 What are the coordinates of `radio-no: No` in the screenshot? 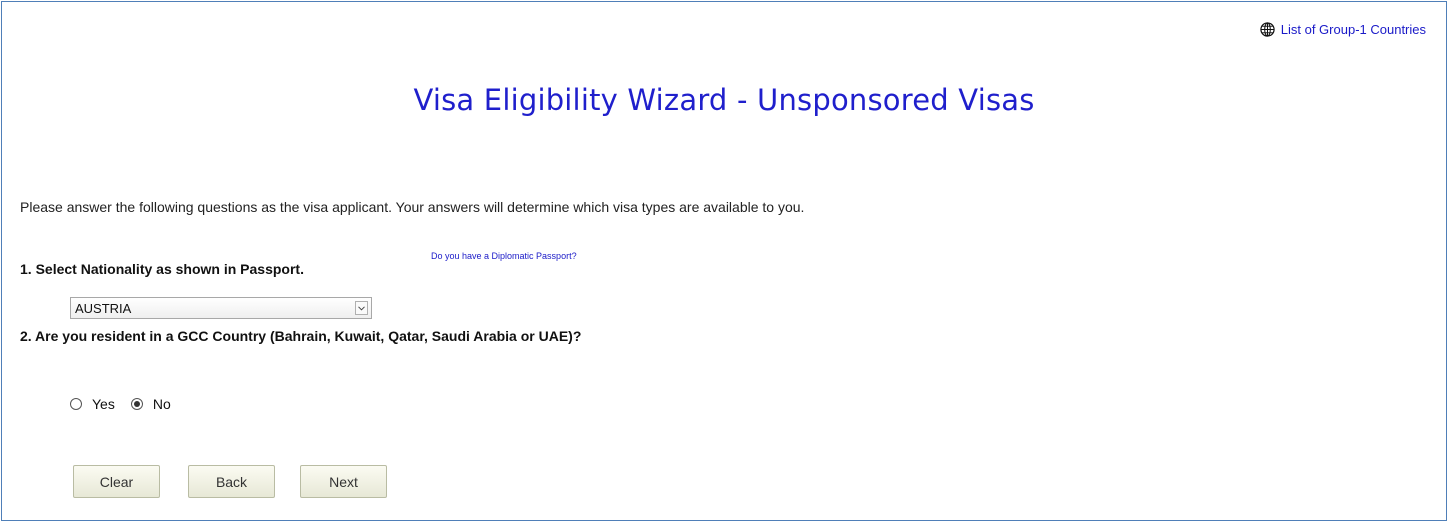 It's located at (150, 404).